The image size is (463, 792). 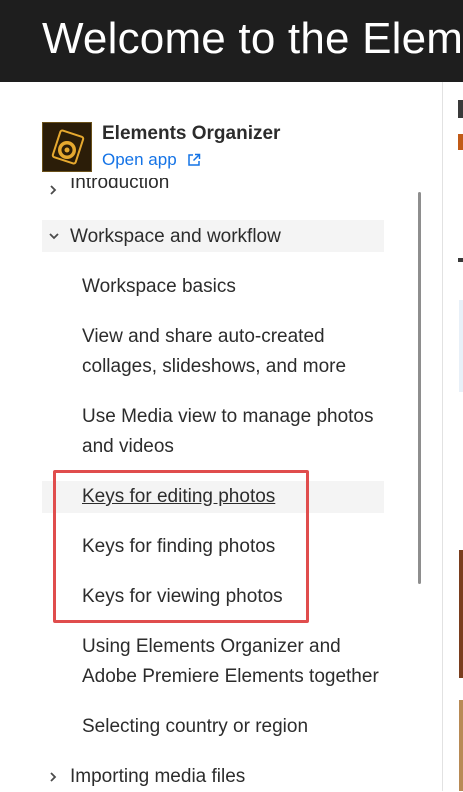 I want to click on sidebar-scrollbar, so click(x=419, y=388).